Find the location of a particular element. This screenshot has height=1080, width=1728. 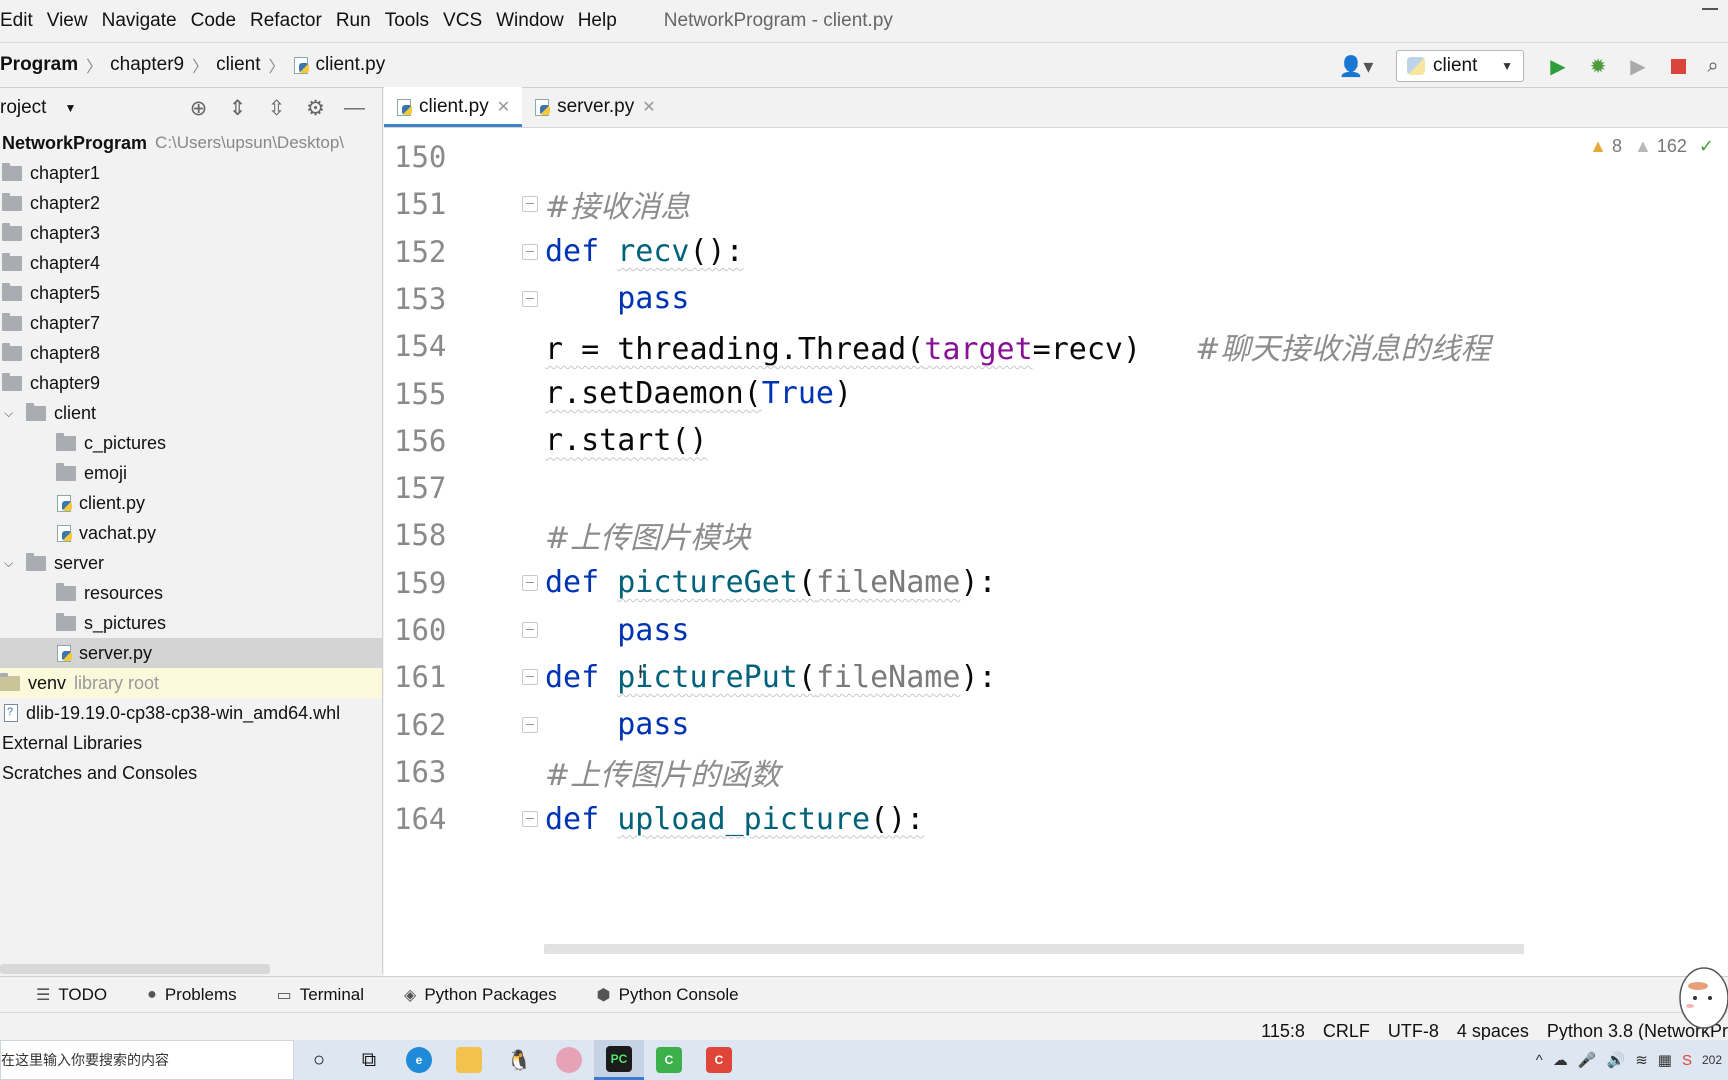

menu-code: Code is located at coordinates (213, 21).